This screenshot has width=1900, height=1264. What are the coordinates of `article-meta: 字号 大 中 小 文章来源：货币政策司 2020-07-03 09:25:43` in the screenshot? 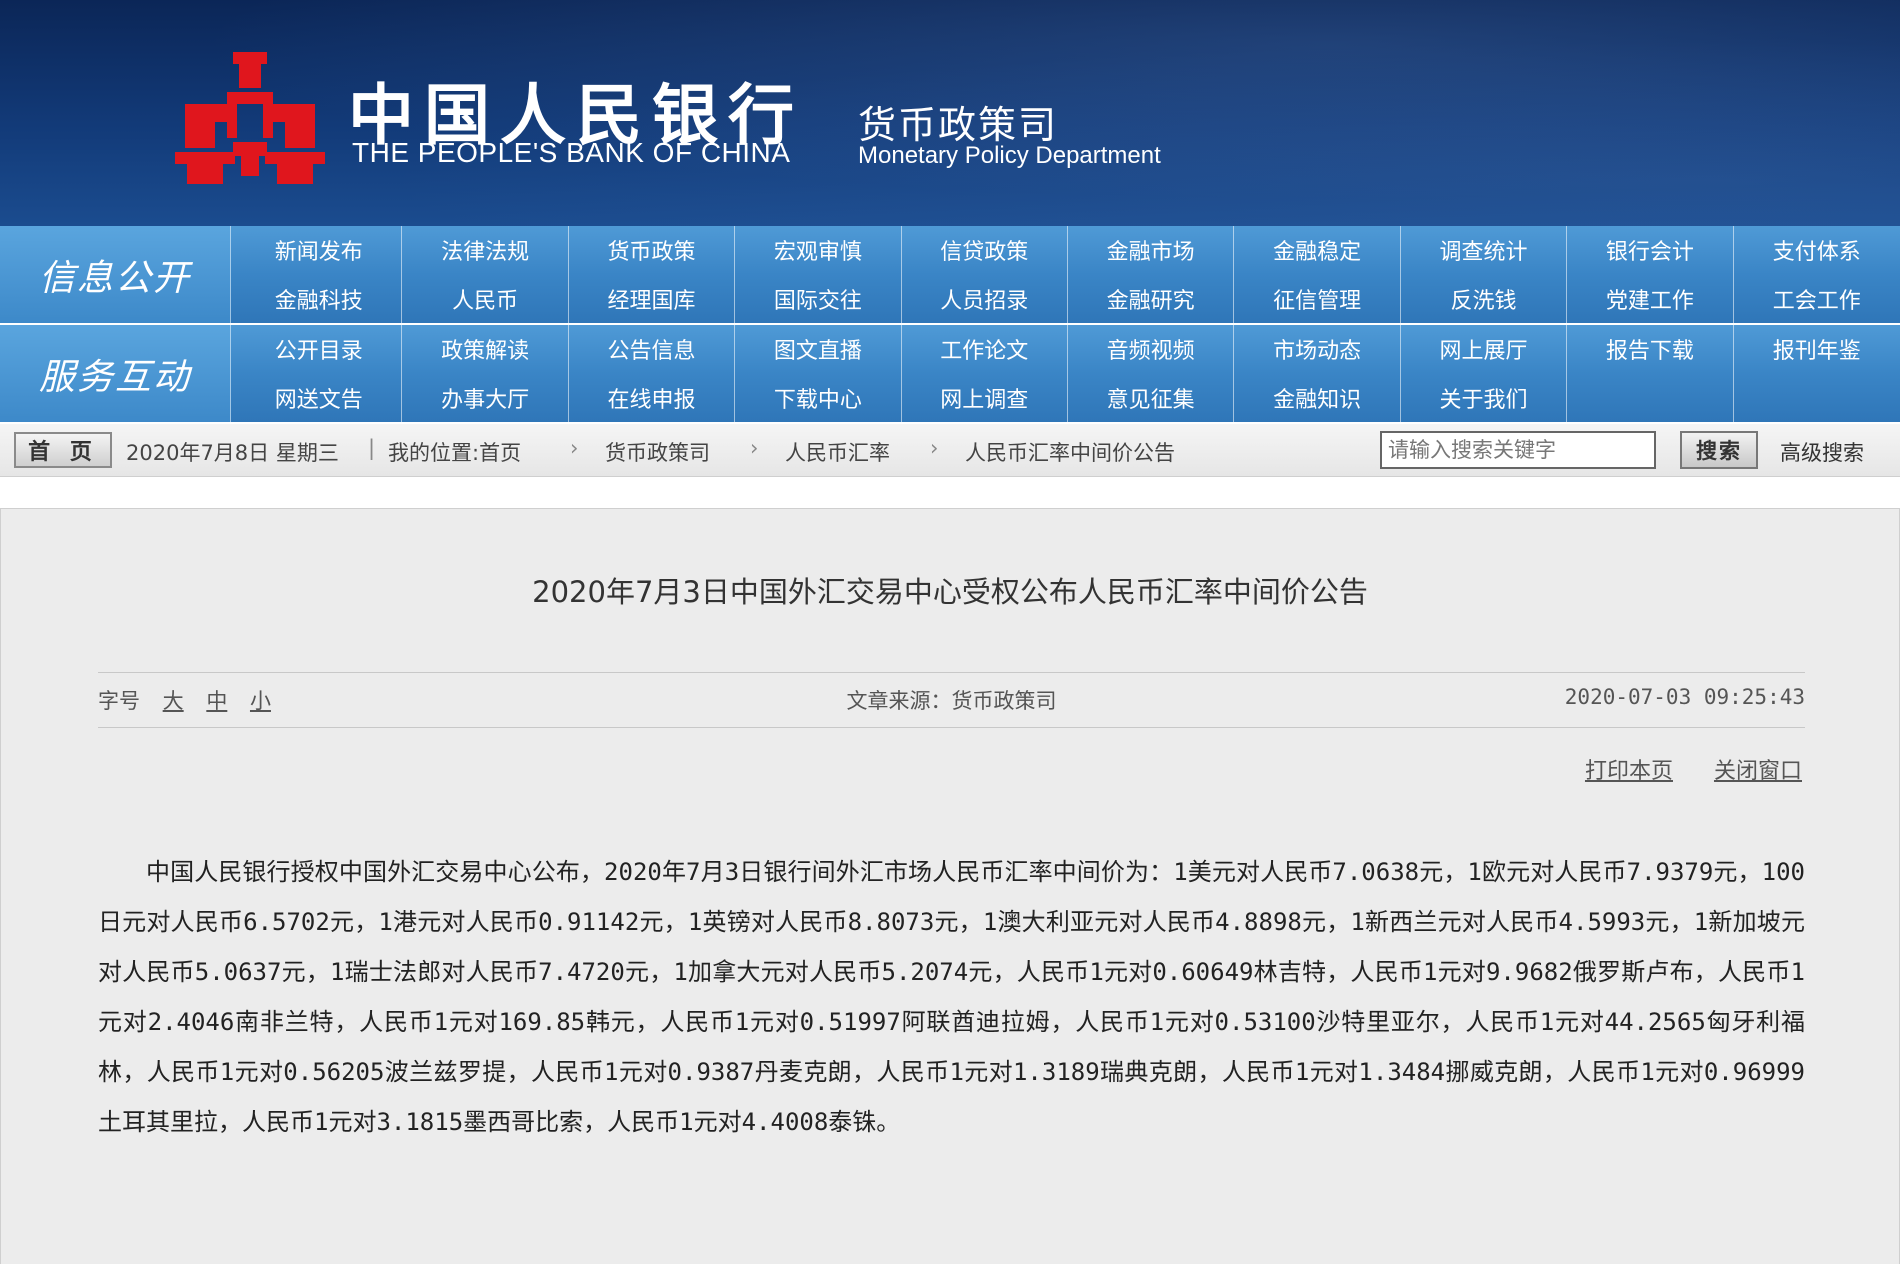 It's located at (951, 700).